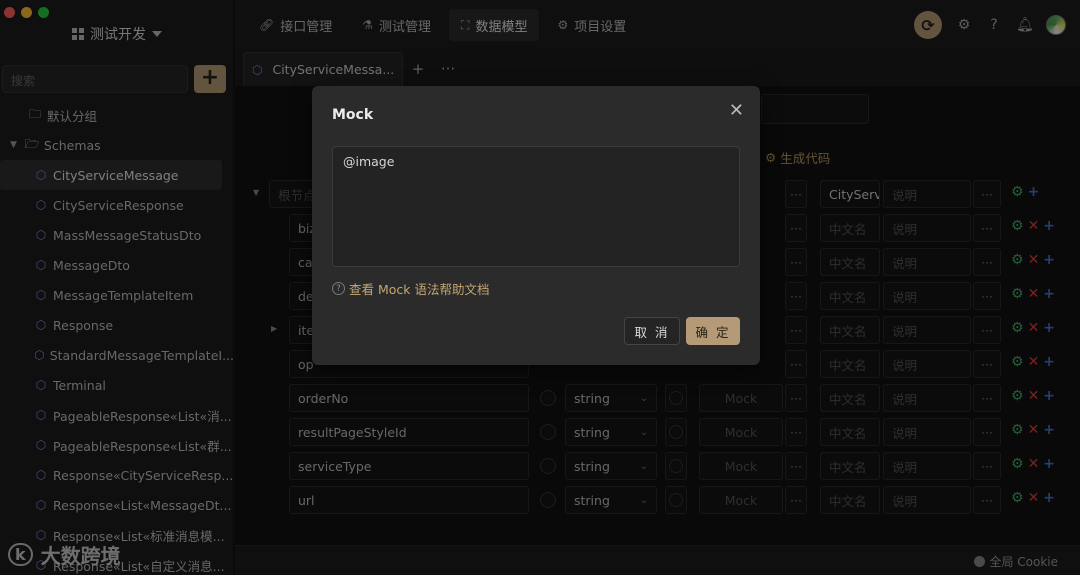  Describe the element at coordinates (353, 115) in the screenshot. I see `dialog-title: Mock` at that location.